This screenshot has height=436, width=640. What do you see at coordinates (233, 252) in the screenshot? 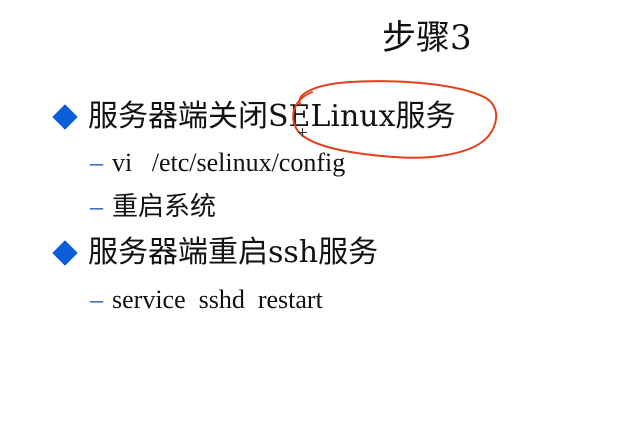
I see `bullet-text: 服务器端重启ssh服务` at bounding box center [233, 252].